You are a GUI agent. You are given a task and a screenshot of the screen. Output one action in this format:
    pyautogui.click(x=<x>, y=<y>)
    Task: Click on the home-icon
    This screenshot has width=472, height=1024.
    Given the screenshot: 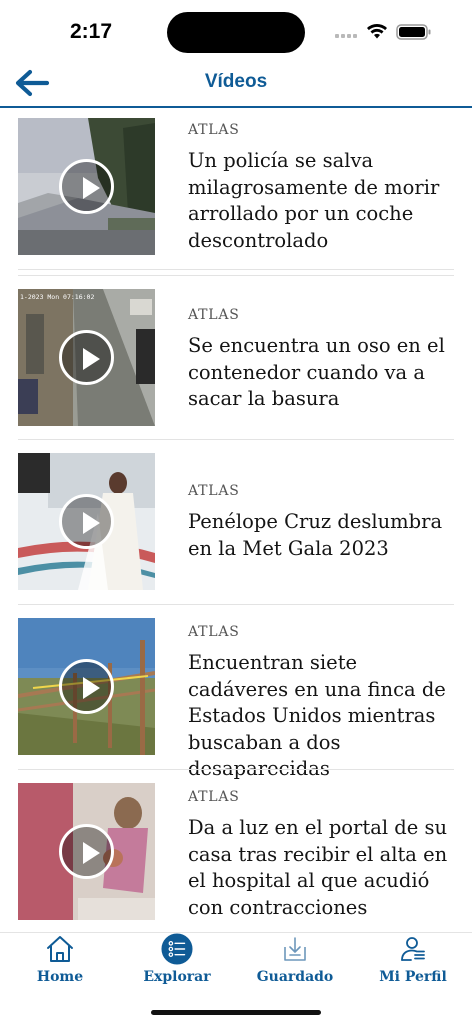 What is the action you would take?
    pyautogui.click(x=60, y=949)
    